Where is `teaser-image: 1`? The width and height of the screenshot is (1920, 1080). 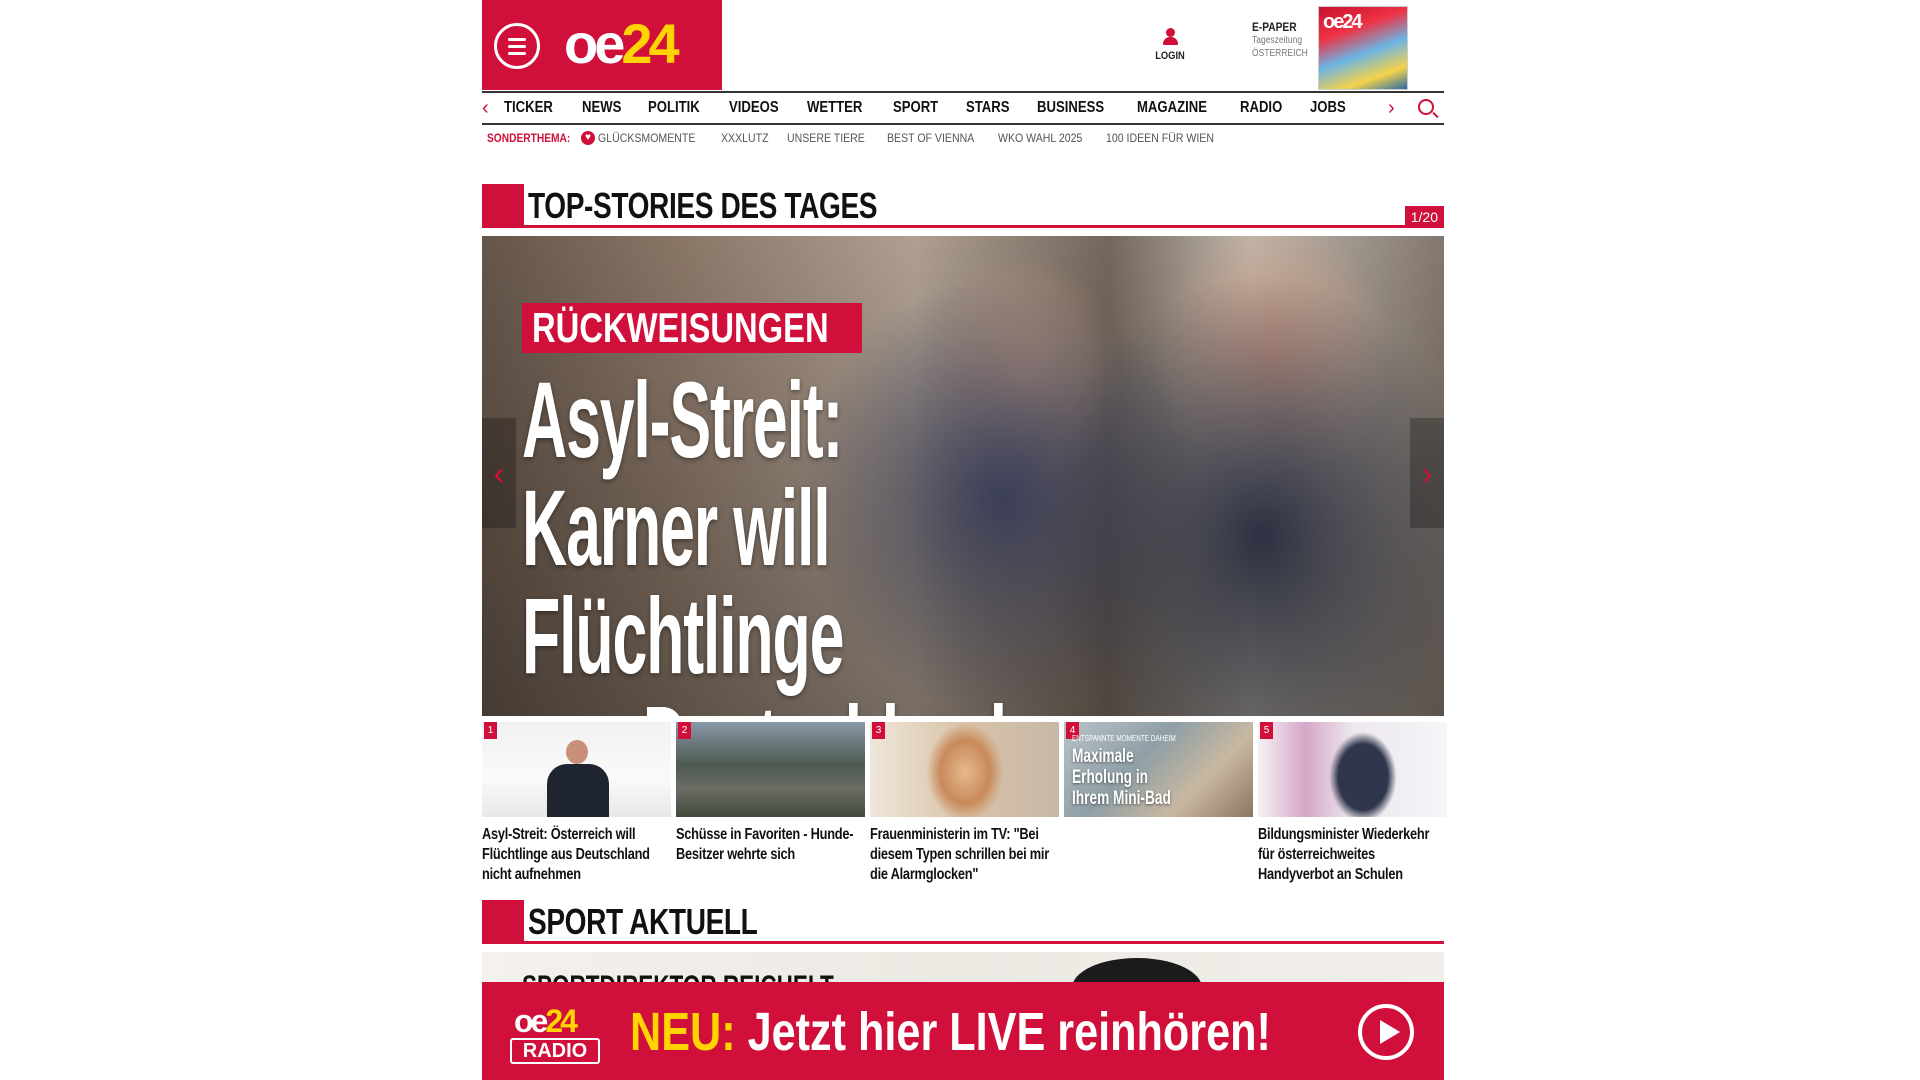
teaser-image: 1 is located at coordinates (576, 769).